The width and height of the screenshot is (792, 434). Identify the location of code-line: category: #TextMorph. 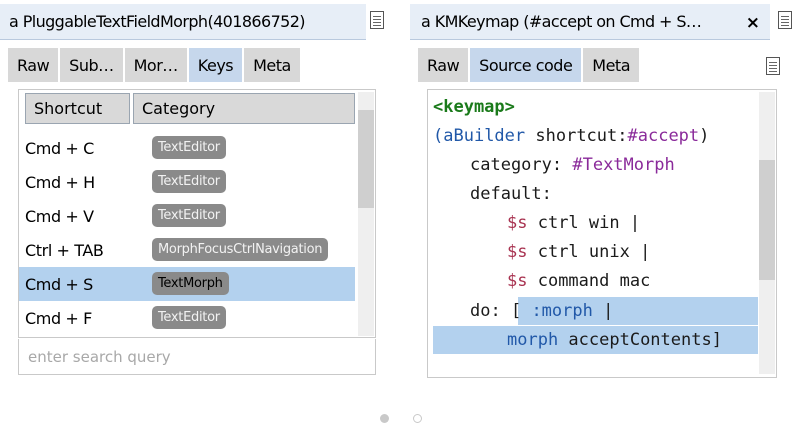
(572, 164).